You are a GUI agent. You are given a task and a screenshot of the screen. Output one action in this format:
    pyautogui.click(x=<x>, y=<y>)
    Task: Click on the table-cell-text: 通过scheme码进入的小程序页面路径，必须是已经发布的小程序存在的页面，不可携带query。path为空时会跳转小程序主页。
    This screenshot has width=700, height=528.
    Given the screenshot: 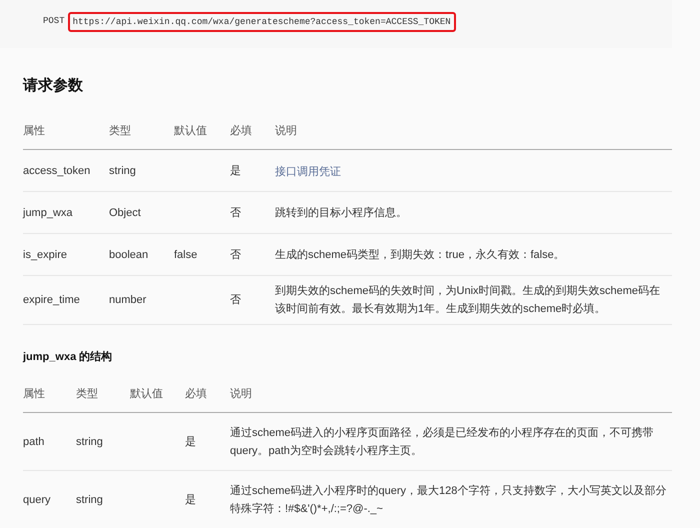 What is the action you would take?
    pyautogui.click(x=442, y=442)
    